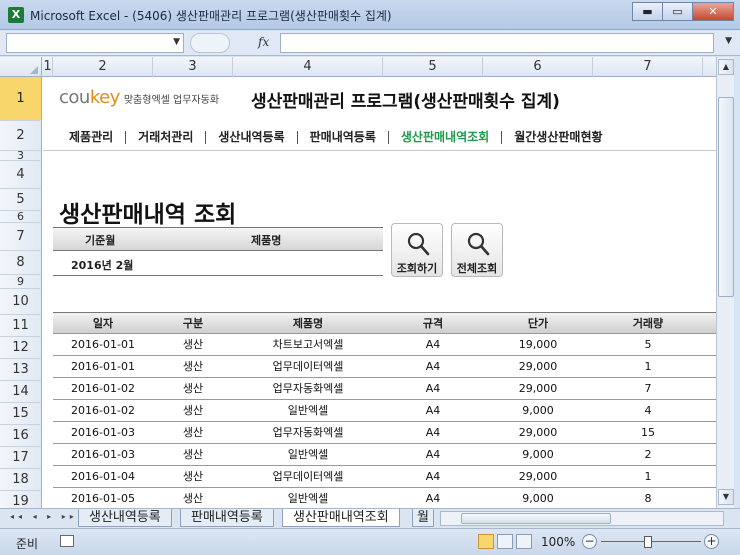  What do you see at coordinates (446, 137) in the screenshot?
I see `nav-item-history-query: 생산판매내역조회` at bounding box center [446, 137].